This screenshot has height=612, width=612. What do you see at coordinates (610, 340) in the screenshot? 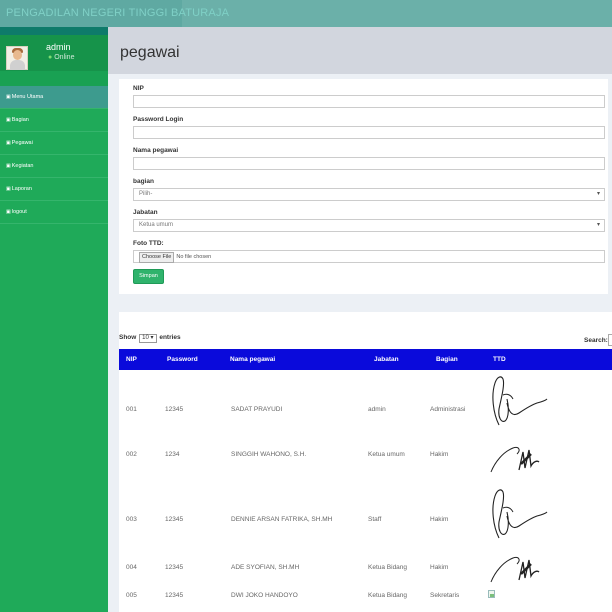
I see `search-input` at bounding box center [610, 340].